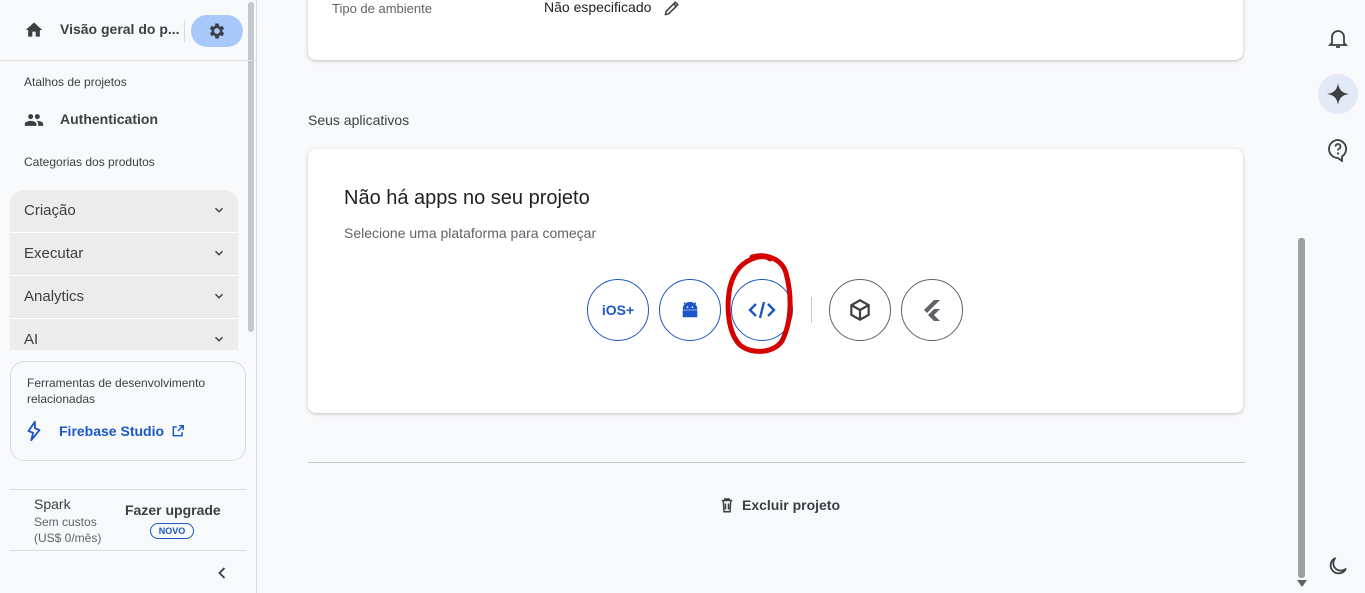 The width and height of the screenshot is (1365, 593). I want to click on red-circle-annotation, so click(759, 303).